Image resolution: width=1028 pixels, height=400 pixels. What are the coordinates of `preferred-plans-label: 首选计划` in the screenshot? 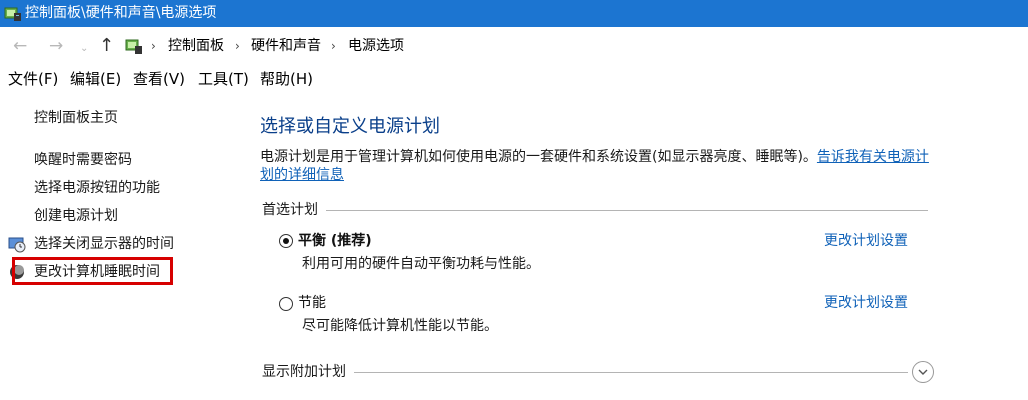 It's located at (294, 210).